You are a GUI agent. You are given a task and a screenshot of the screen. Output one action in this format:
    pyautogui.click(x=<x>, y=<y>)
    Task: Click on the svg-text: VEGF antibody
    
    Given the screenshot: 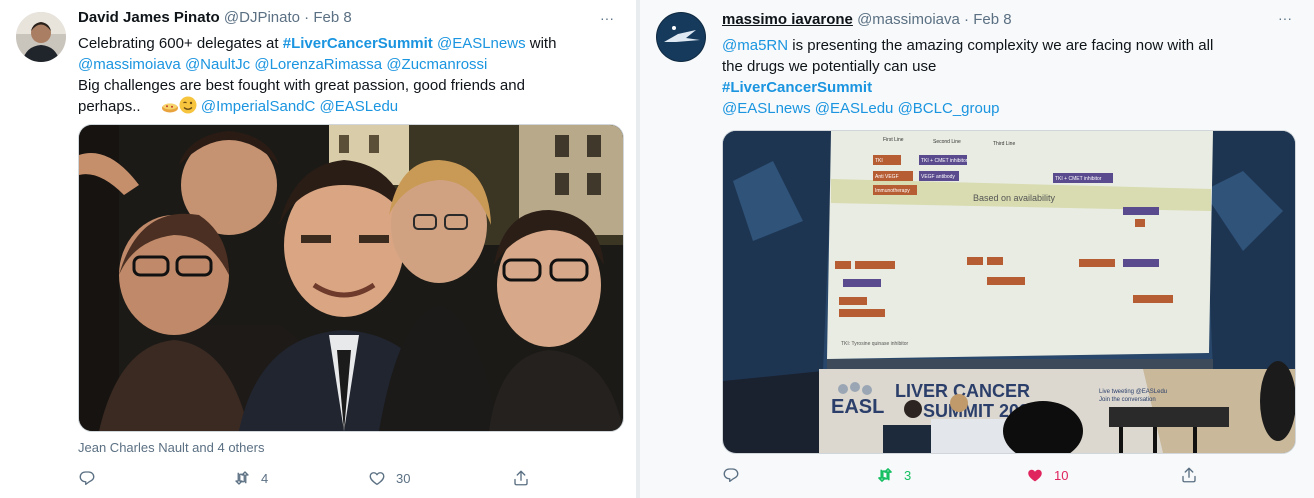 What is the action you would take?
    pyautogui.click(x=938, y=177)
    